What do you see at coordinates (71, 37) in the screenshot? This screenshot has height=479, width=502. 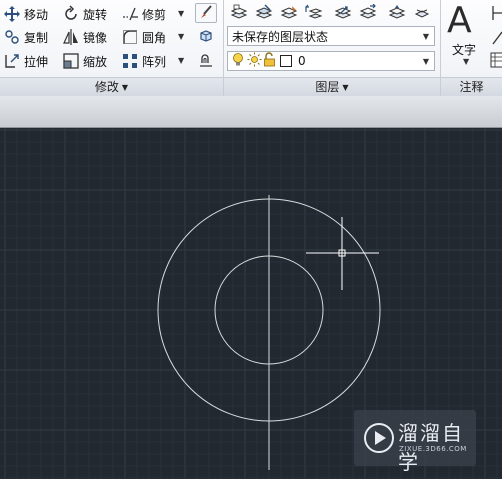 I see `mirror-icon` at bounding box center [71, 37].